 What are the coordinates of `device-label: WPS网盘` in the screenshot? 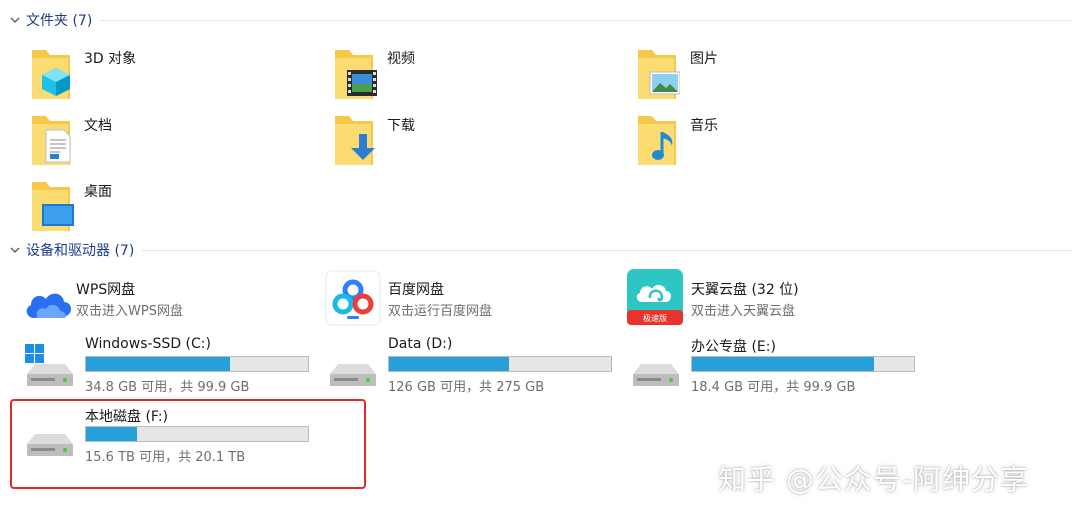 It's located at (106, 290).